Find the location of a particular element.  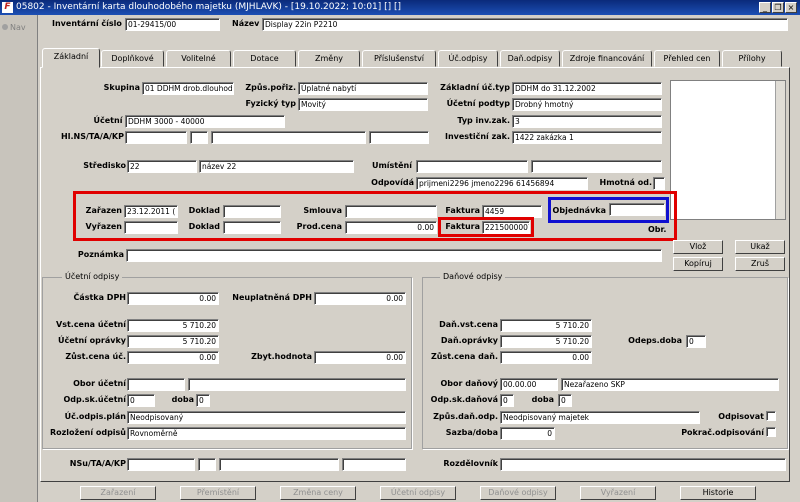

sazba-field: 0 is located at coordinates (527, 433).